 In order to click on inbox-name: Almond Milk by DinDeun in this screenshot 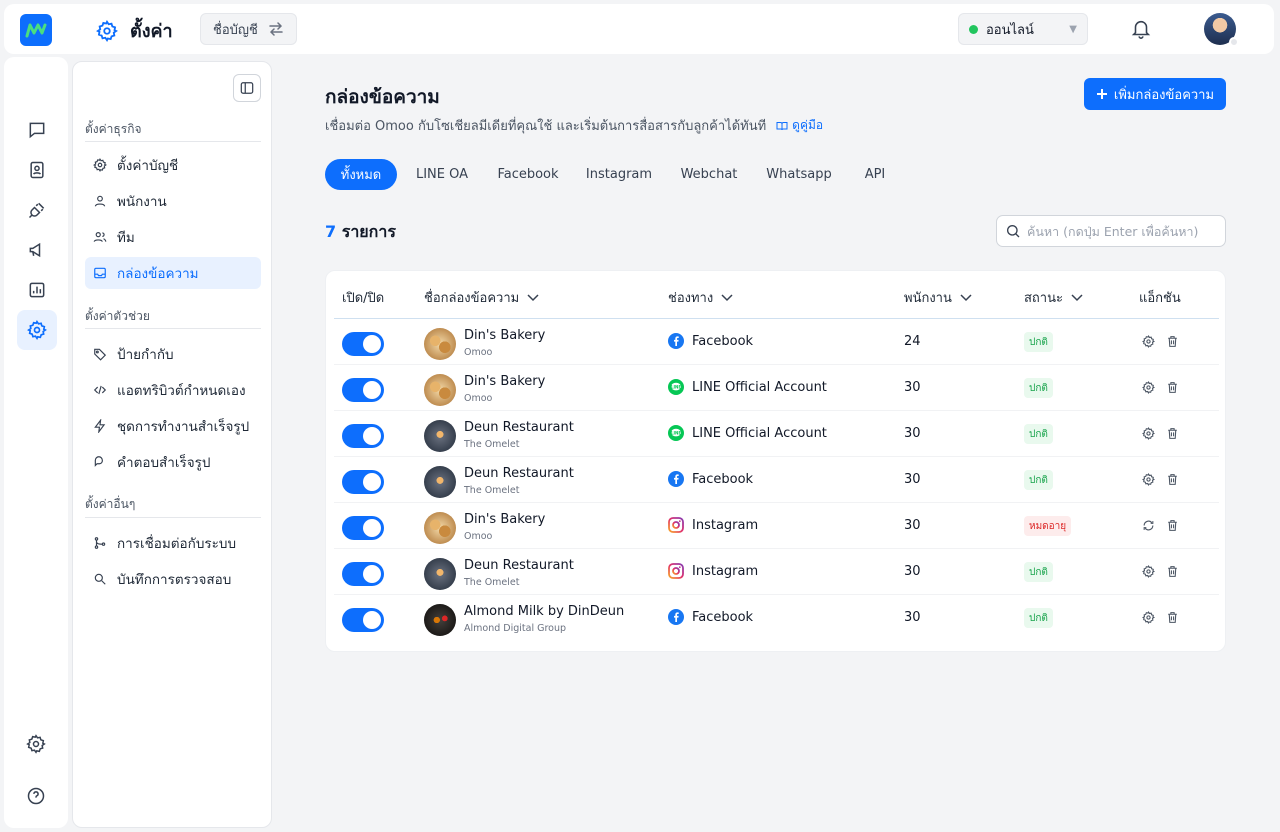, I will do `click(544, 611)`.